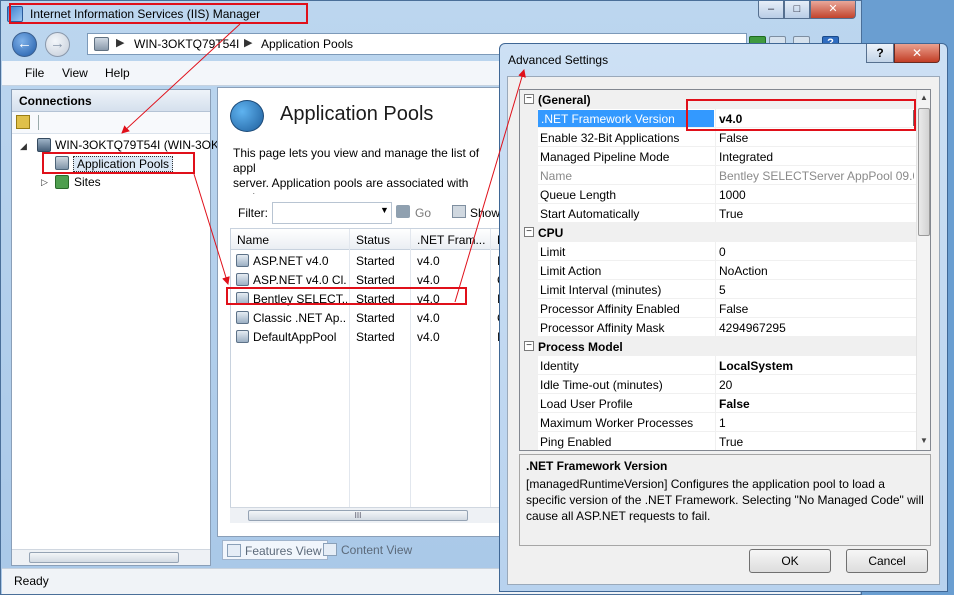  What do you see at coordinates (357, 114) in the screenshot?
I see `page-title: Application Pools` at bounding box center [357, 114].